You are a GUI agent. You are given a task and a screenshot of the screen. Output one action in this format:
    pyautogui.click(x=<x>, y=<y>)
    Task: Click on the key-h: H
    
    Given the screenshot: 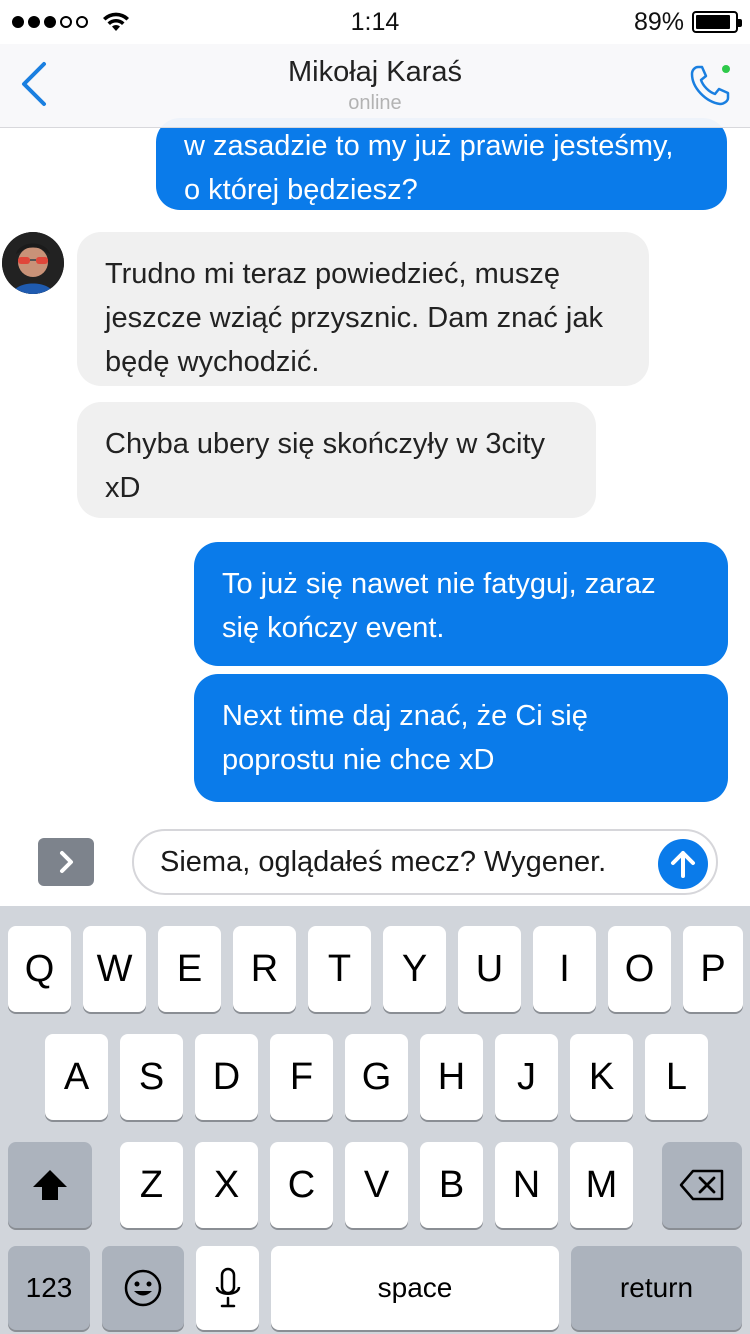 What is the action you would take?
    pyautogui.click(x=451, y=1077)
    